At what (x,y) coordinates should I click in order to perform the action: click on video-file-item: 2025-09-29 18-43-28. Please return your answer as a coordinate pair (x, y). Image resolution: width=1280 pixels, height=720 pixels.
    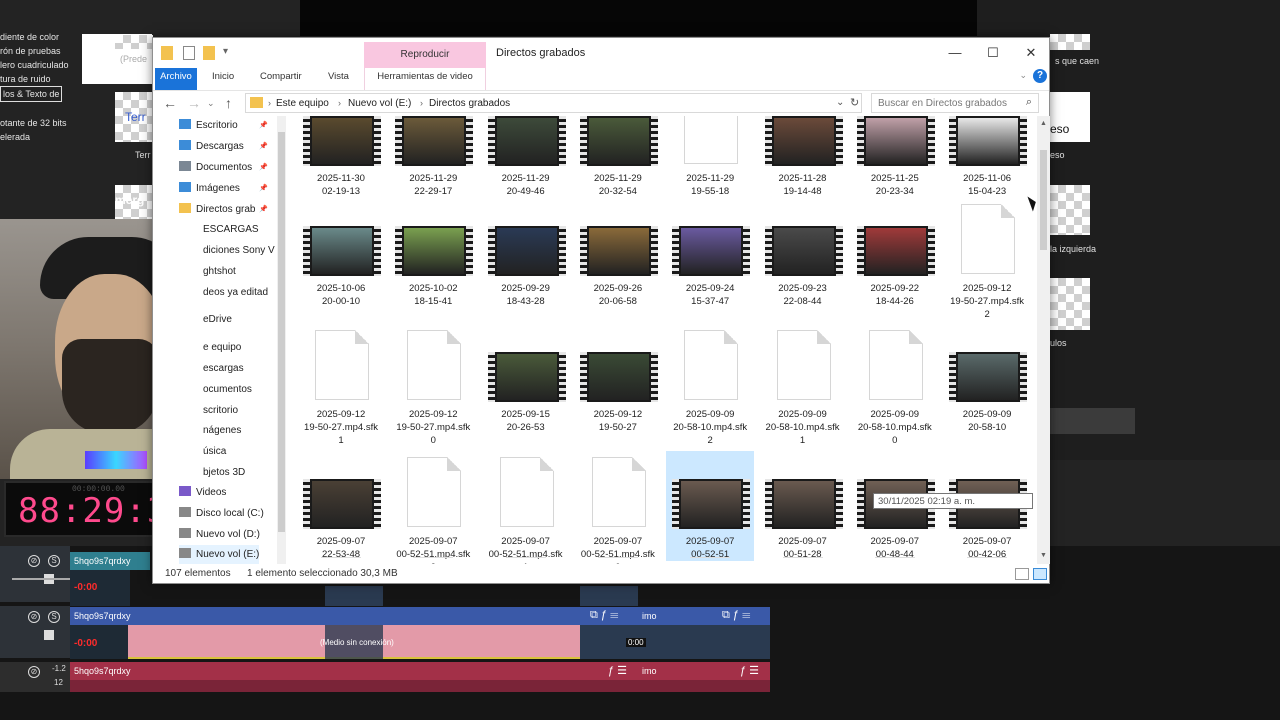
    Looking at the image, I should click on (526, 257).